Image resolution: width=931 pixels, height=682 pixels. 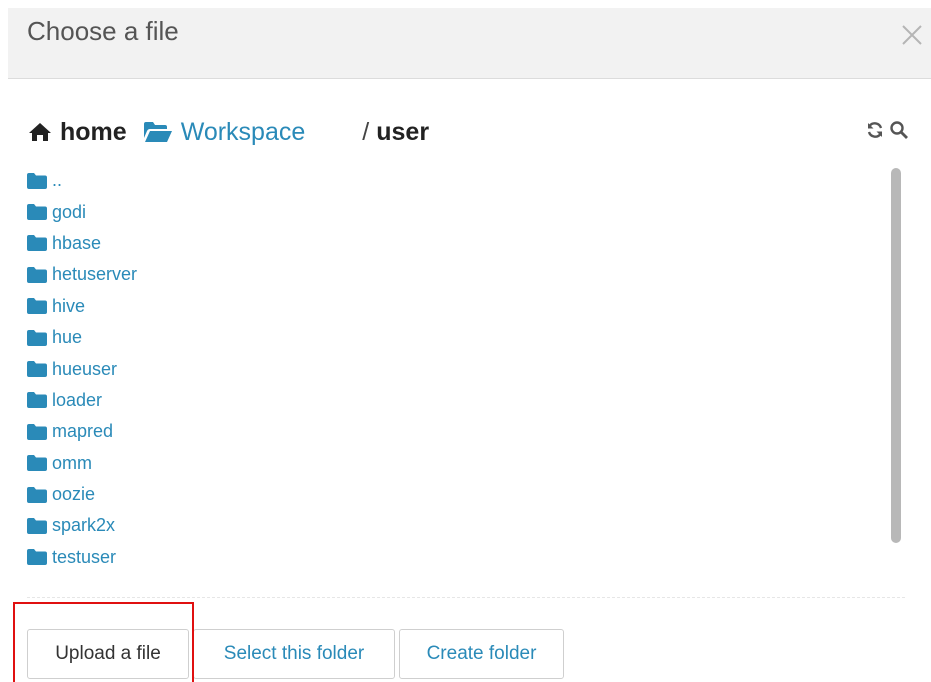 What do you see at coordinates (447, 400) in the screenshot?
I see `file-list-item: loader` at bounding box center [447, 400].